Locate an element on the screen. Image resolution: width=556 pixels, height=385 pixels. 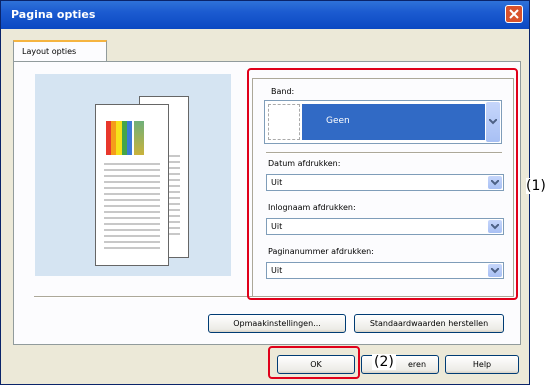
close-button is located at coordinates (514, 14).